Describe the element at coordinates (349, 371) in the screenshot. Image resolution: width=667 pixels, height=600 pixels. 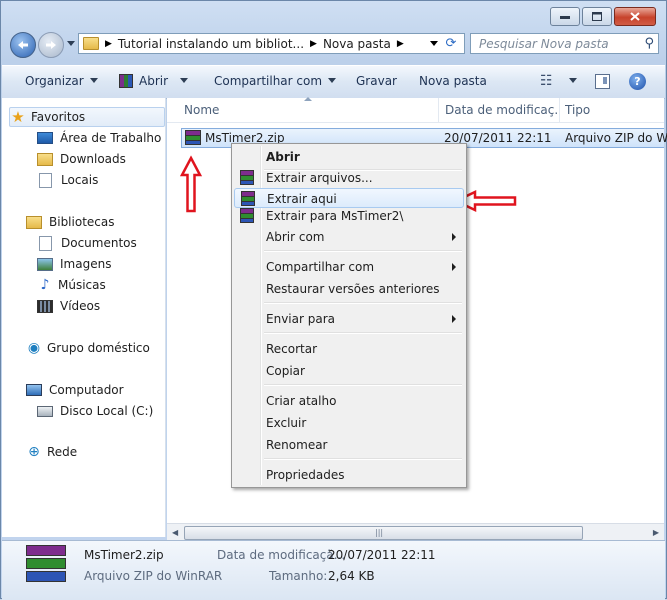
I see `menu-item-copy: Copiar` at that location.